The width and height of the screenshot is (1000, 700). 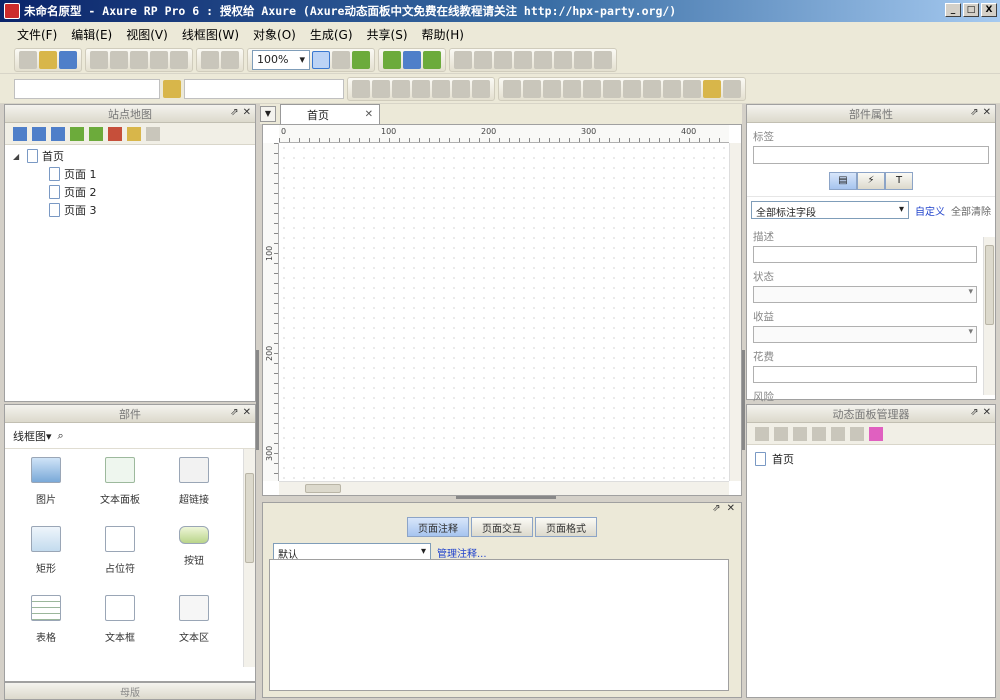 What do you see at coordinates (503, 59) in the screenshot?
I see `line-width-icon` at bounding box center [503, 59].